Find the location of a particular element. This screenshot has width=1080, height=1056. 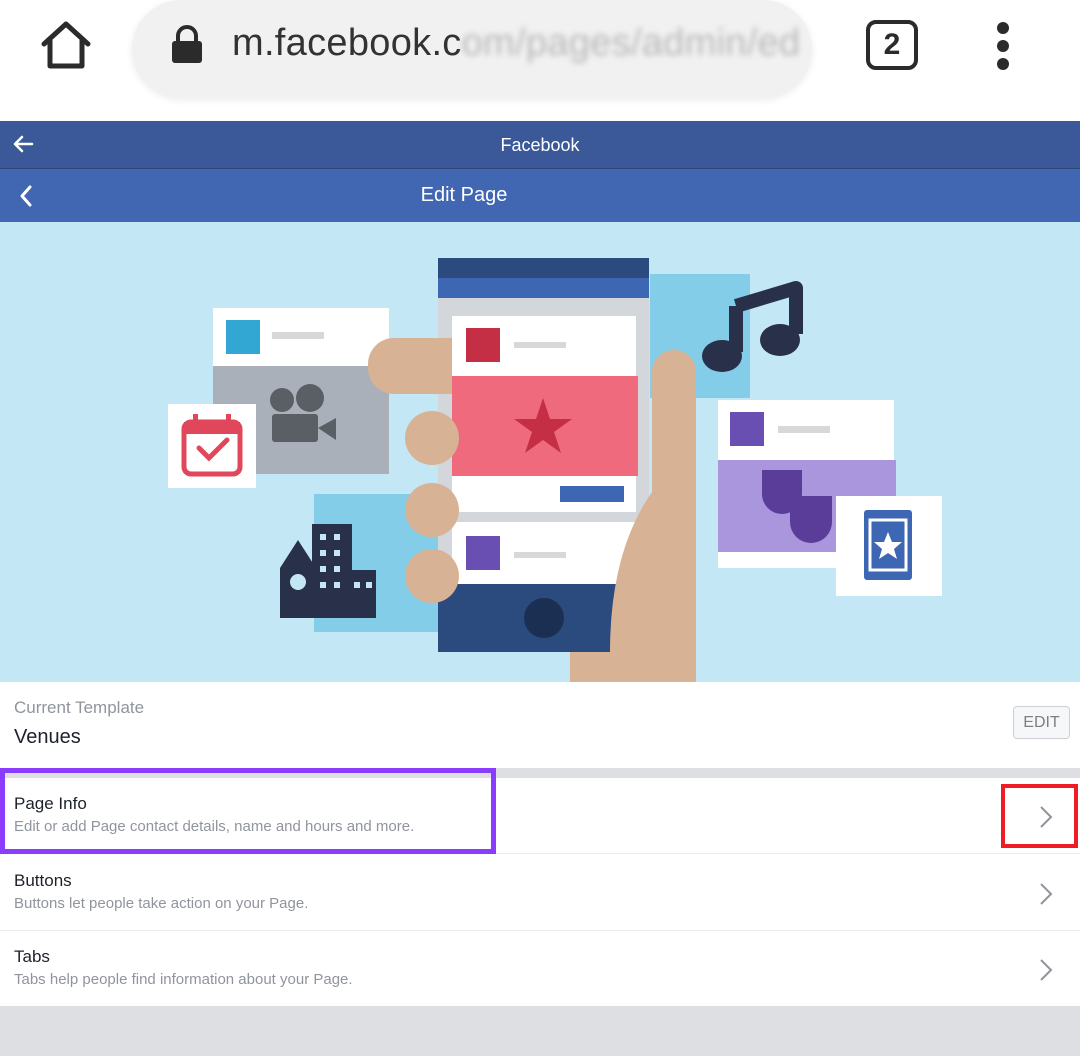

page-info-highlight-box is located at coordinates (248, 811).